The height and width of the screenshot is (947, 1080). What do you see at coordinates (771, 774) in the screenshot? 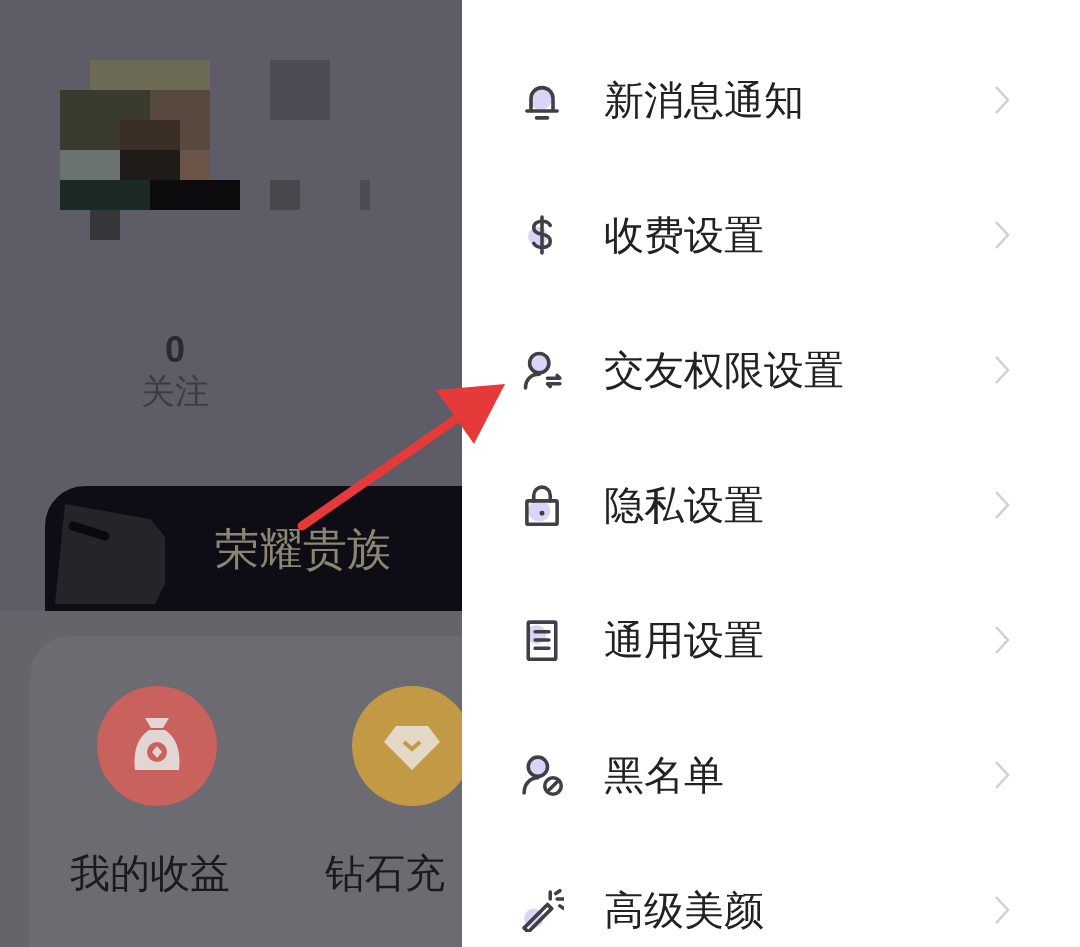
I see `menu-item: 黑名单` at bounding box center [771, 774].